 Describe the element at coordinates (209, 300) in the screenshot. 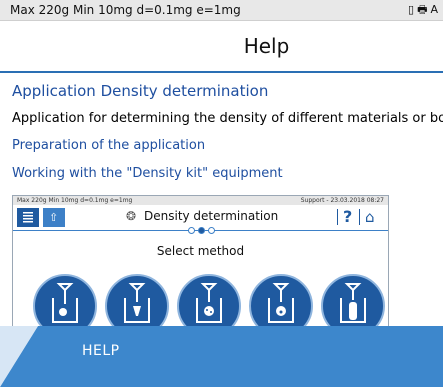

I see `method-porous-icon` at that location.